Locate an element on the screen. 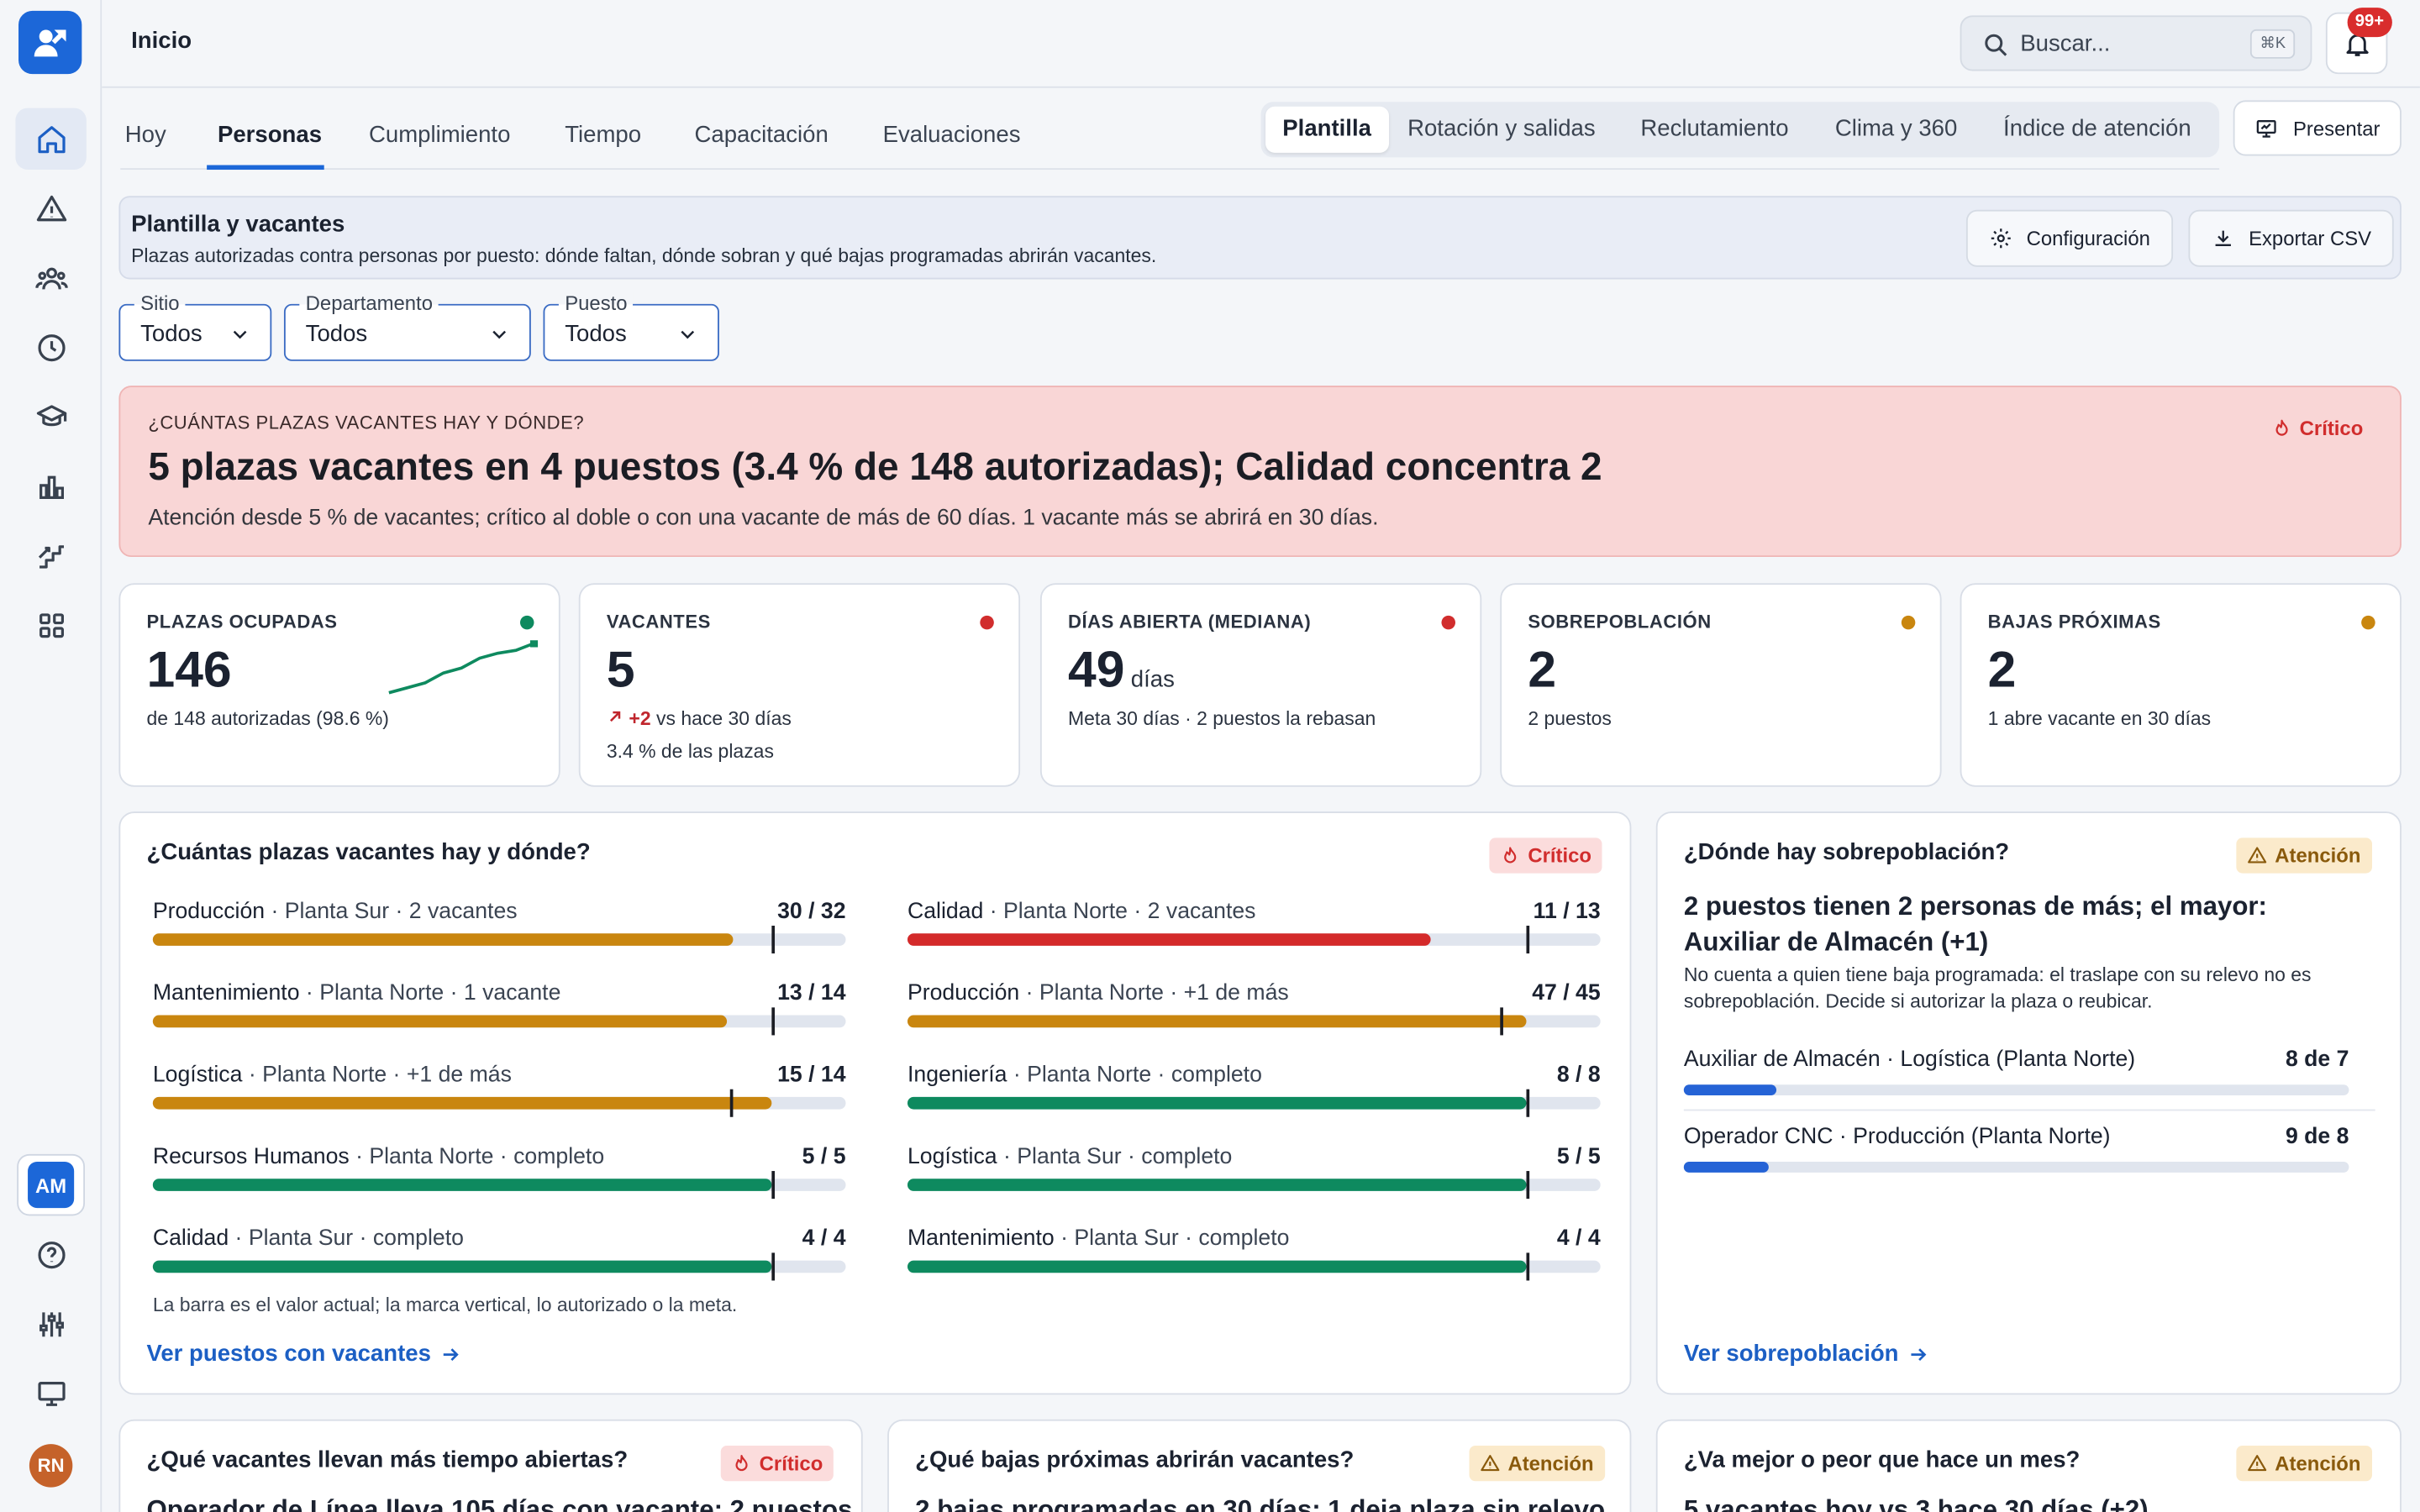 The image size is (2420, 1512). download-icon is located at coordinates (2223, 238).